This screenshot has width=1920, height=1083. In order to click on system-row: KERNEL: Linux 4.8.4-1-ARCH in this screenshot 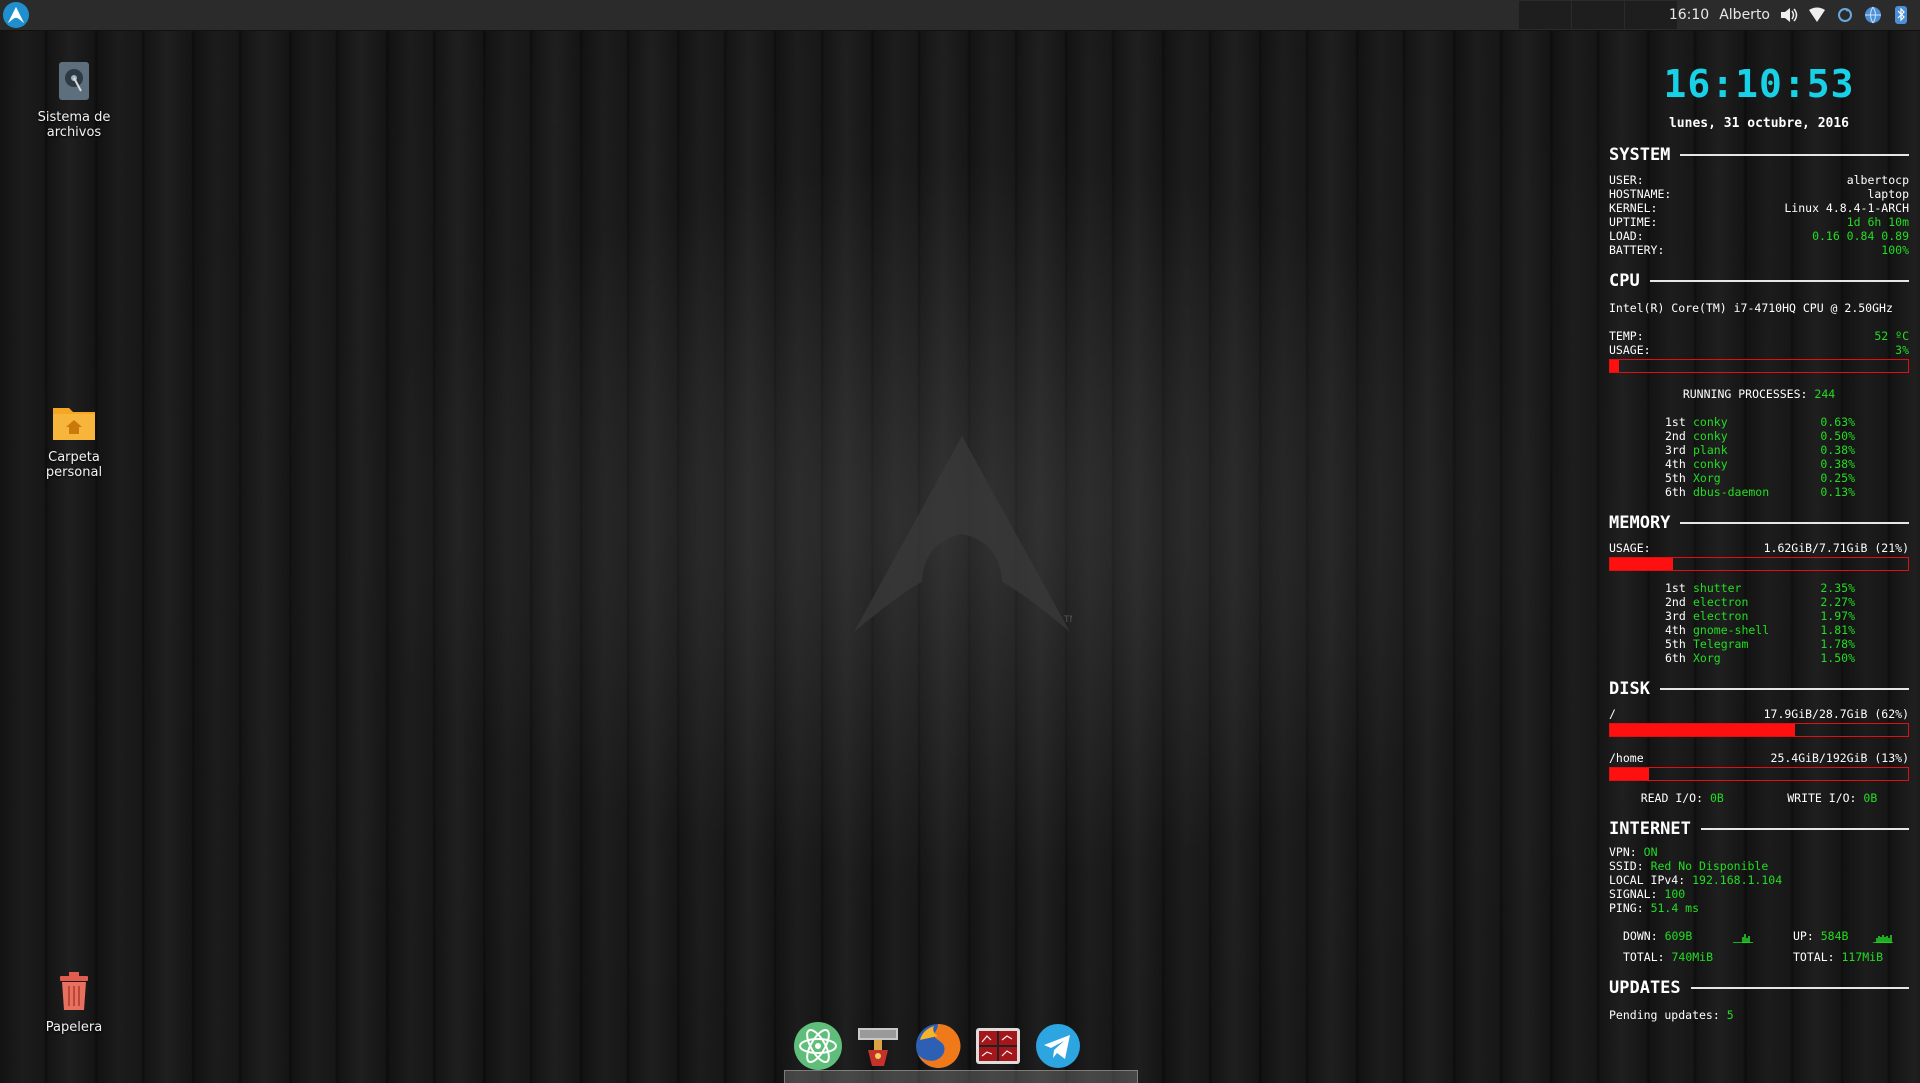, I will do `click(1759, 208)`.